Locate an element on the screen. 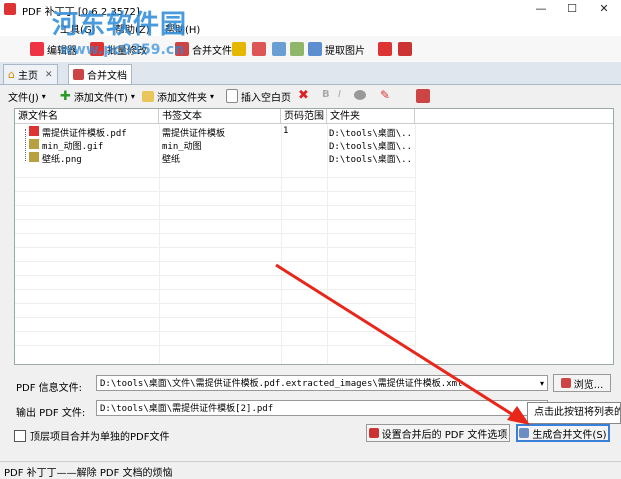 The image size is (621, 479). status-bar: PDF 补丁丁——解除 PDF 文档的烦恼 is located at coordinates (310, 470).